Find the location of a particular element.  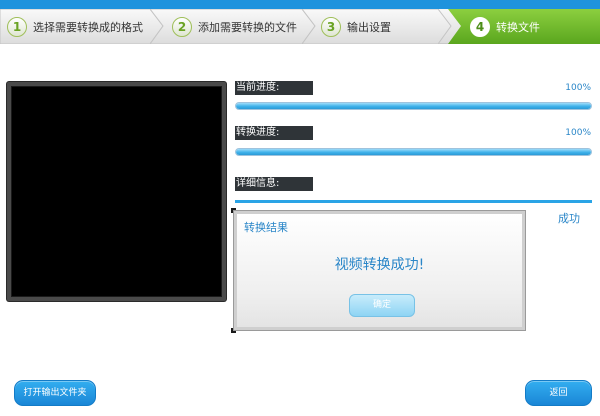

ok-button: 确定 is located at coordinates (382, 305).